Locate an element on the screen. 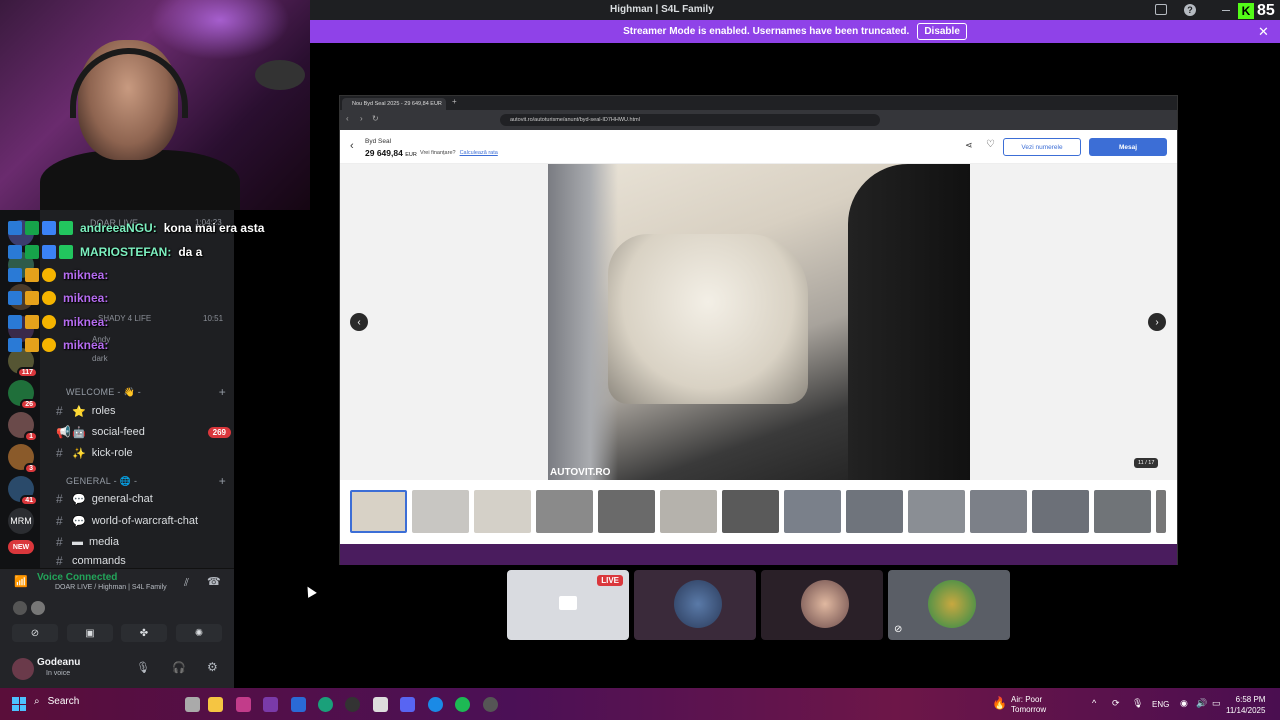 Image resolution: width=1280 pixels, height=720 pixels. channel-general-chat: # 💬 general-chat is located at coordinates (143, 499).